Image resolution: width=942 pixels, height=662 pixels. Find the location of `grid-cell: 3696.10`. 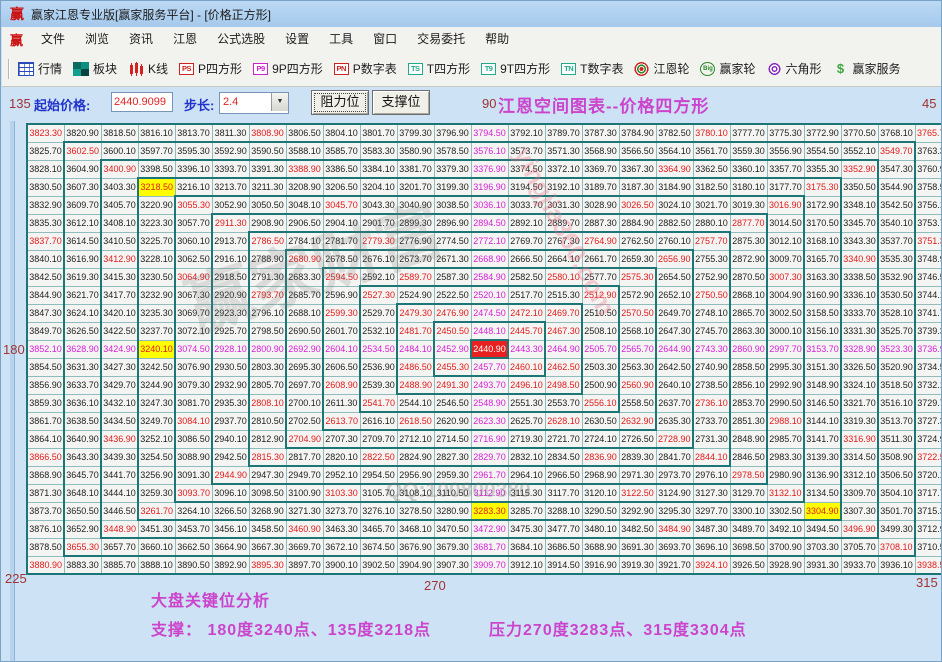

grid-cell: 3696.10 is located at coordinates (711, 547).